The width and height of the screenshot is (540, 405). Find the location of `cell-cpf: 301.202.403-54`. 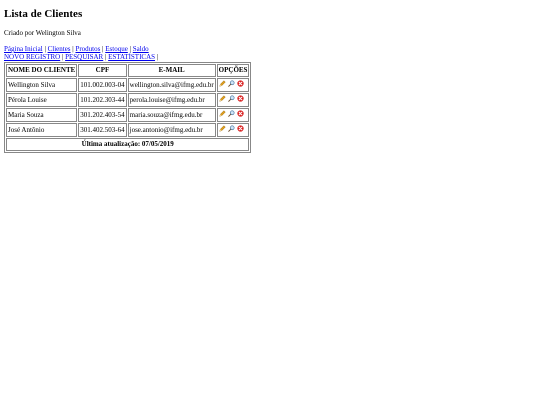

cell-cpf: 301.202.403-54 is located at coordinates (102, 115).